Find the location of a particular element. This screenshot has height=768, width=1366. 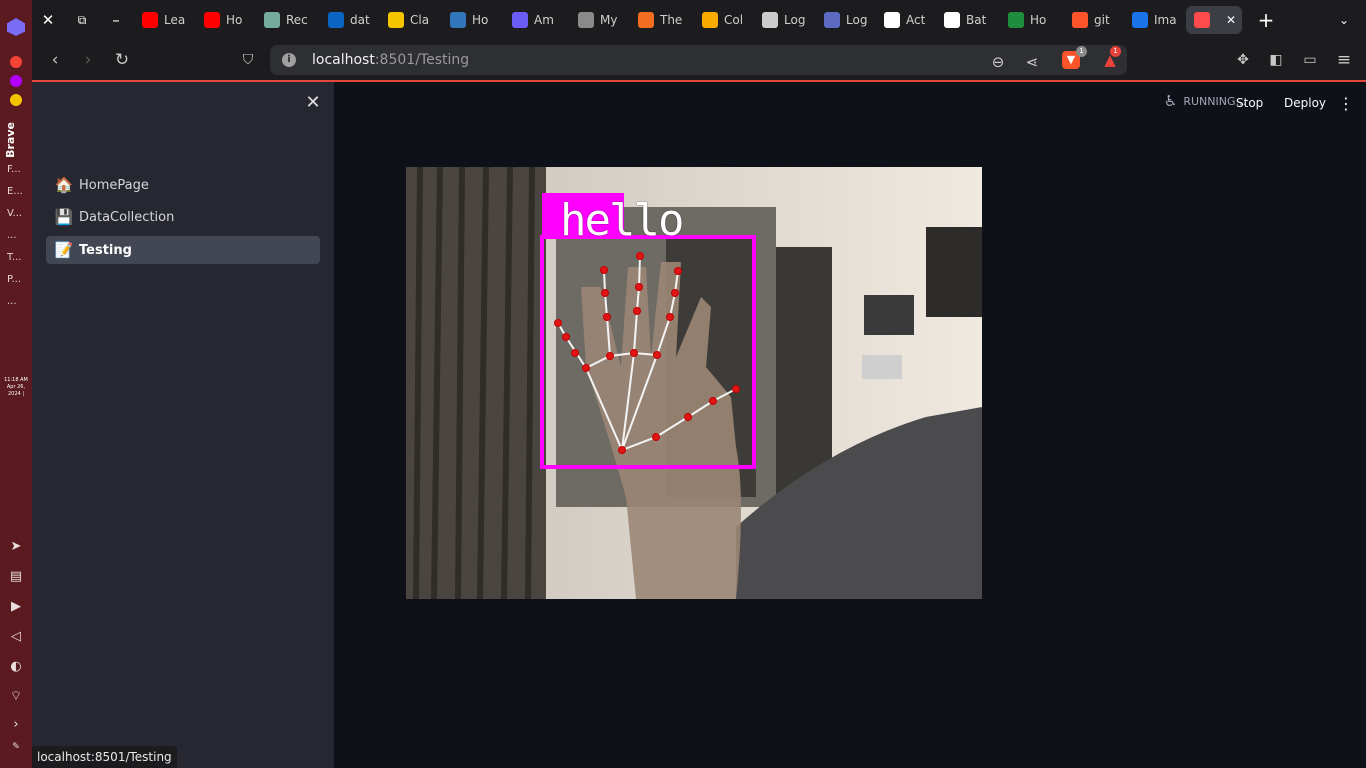

sidebar-toggle-icon: ◧ is located at coordinates (1276, 60).